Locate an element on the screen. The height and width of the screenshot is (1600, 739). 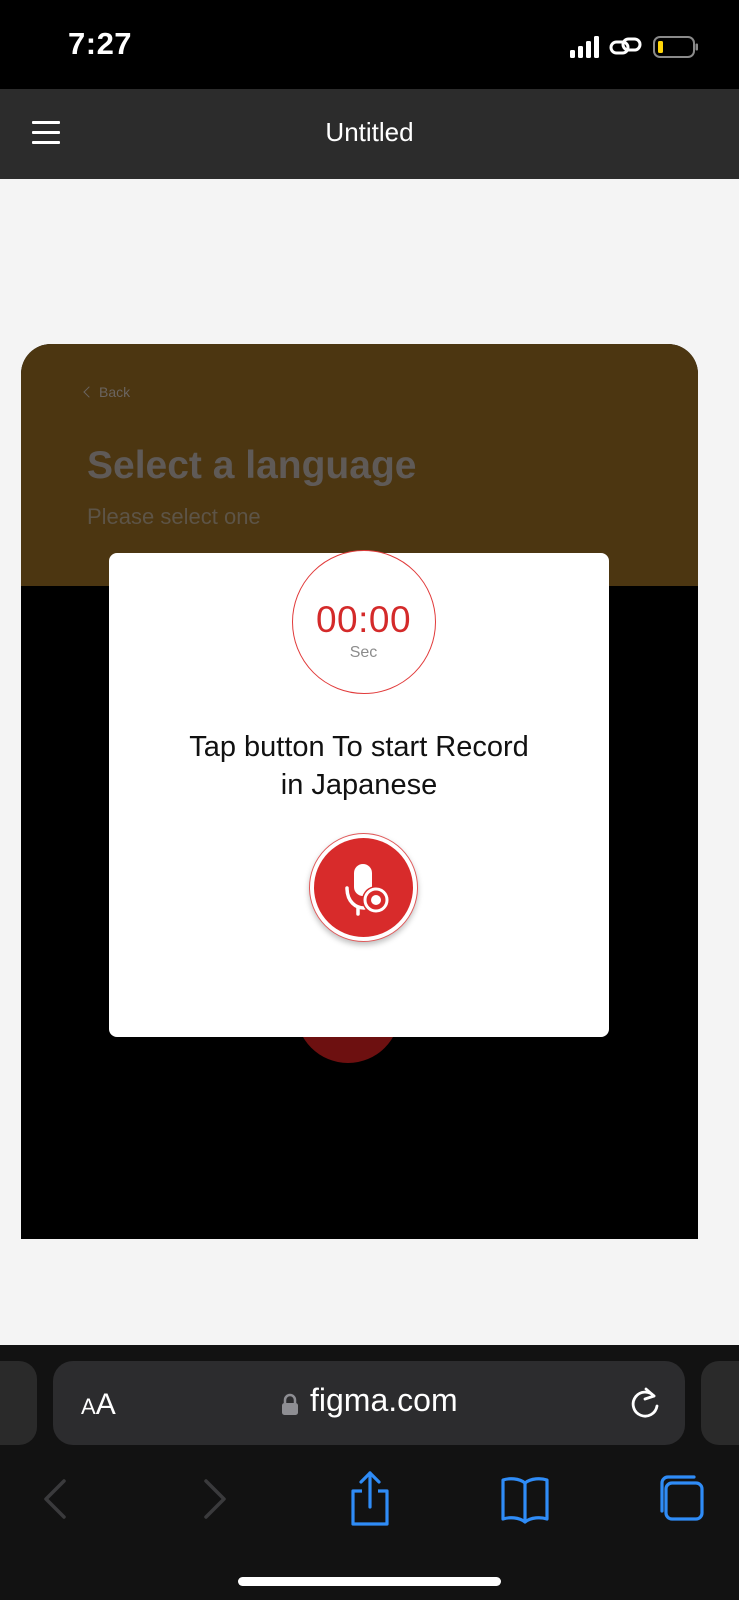
microphone-record-icon is located at coordinates (367, 890).